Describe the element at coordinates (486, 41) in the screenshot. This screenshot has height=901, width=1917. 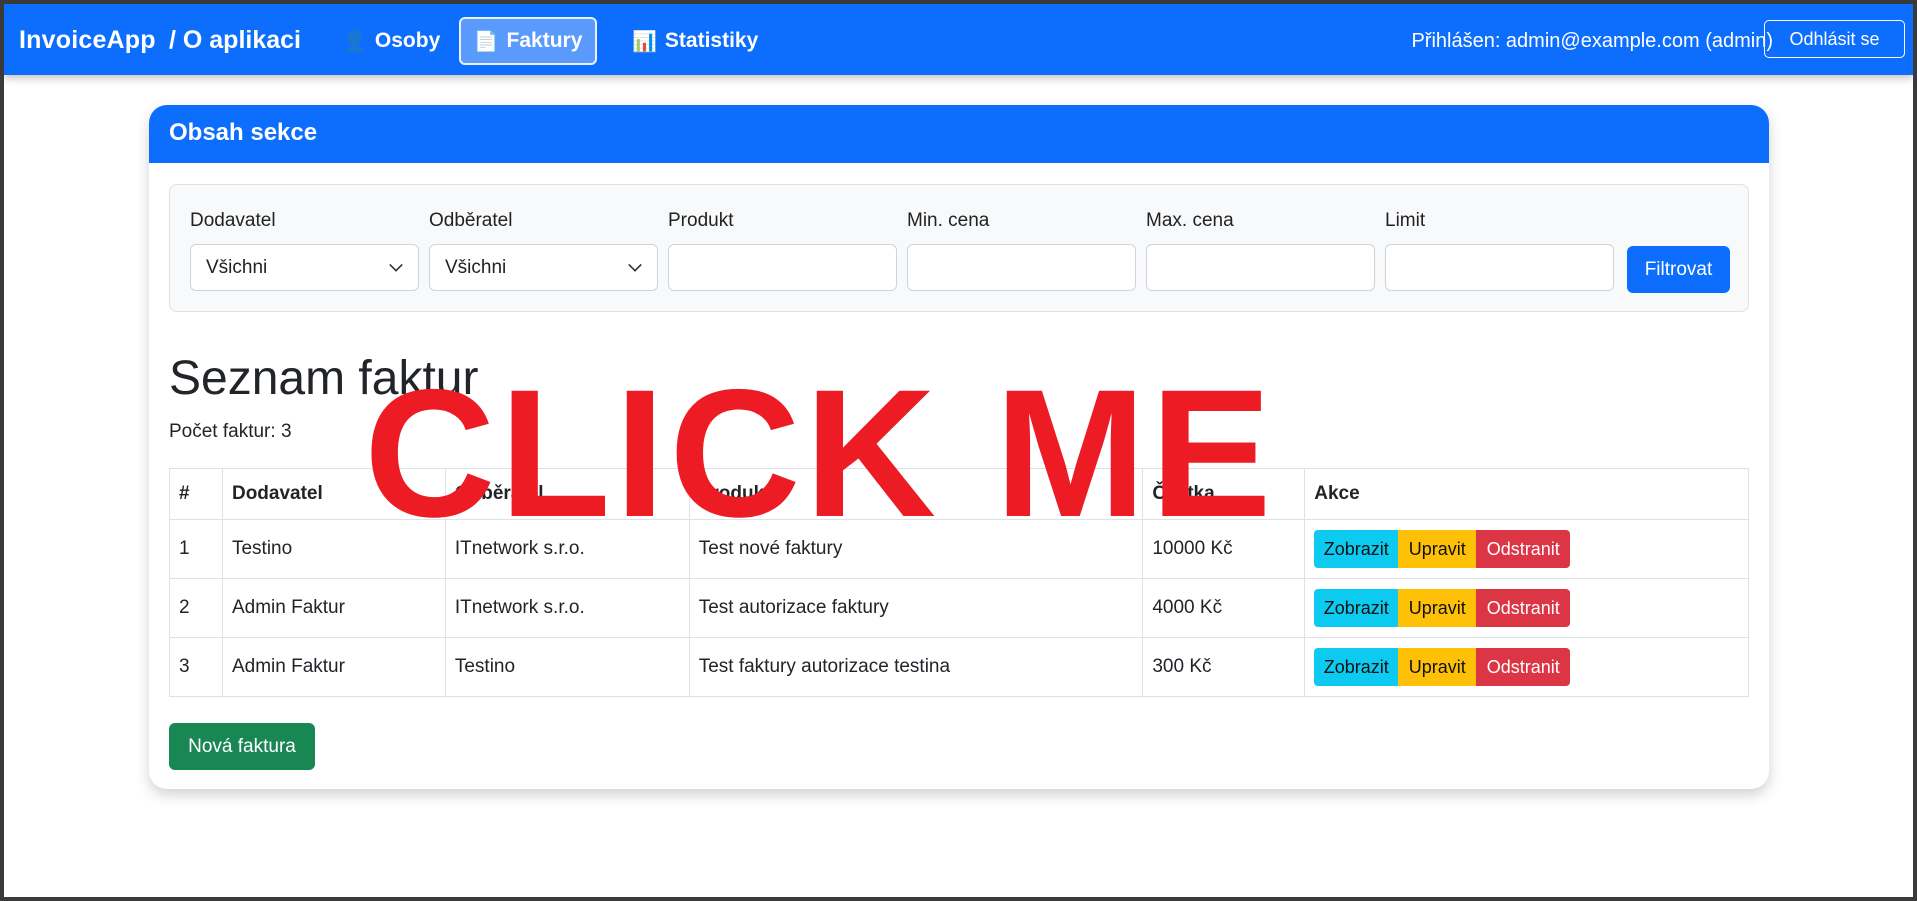
I see `document-icon: 📄` at that location.